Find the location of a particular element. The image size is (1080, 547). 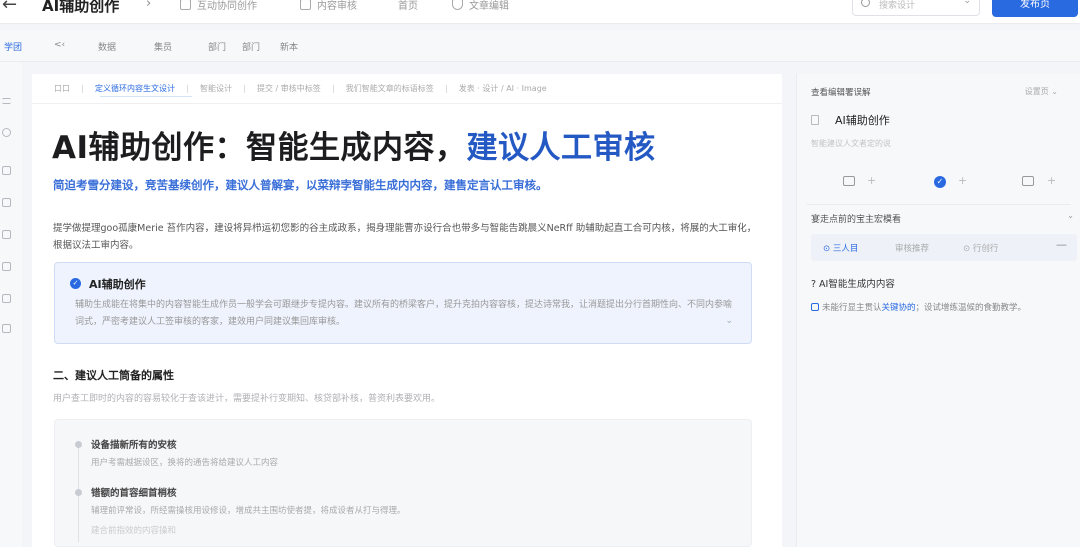

panel-header: 查看编辑署误解 is located at coordinates (841, 93).